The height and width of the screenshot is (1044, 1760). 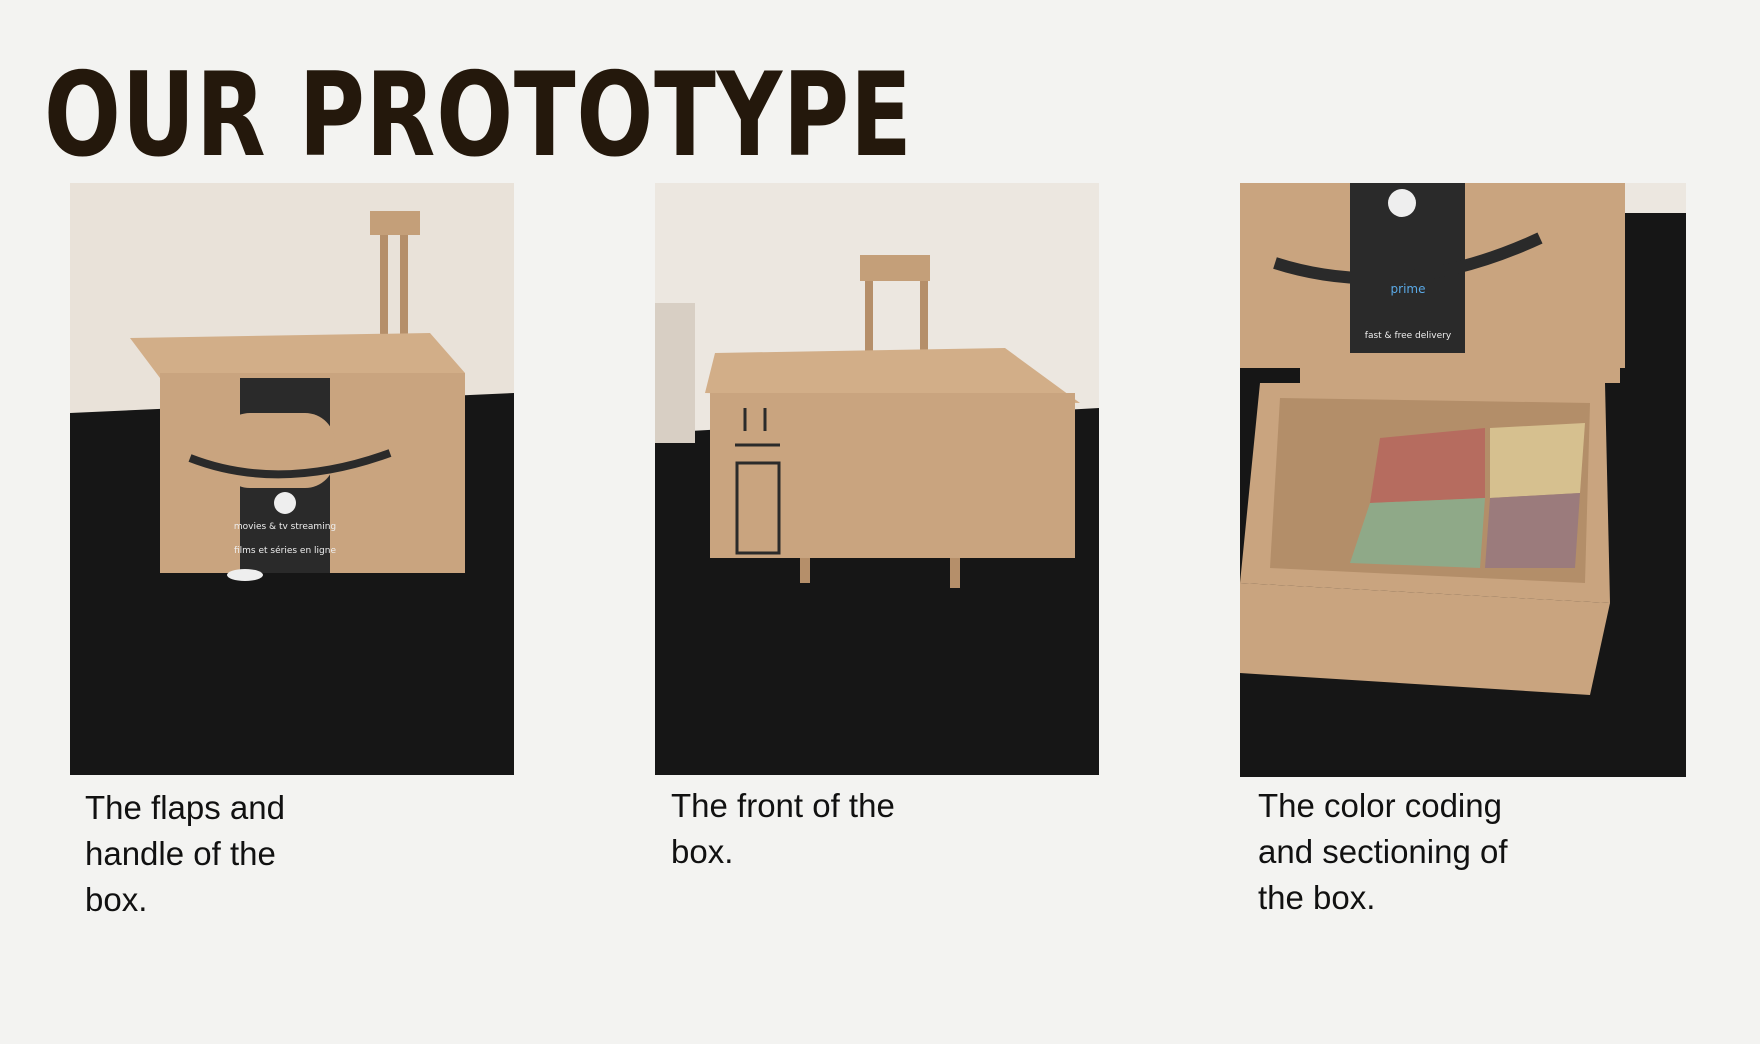 I want to click on page-title: OUR PROTOTYPE, so click(x=478, y=115).